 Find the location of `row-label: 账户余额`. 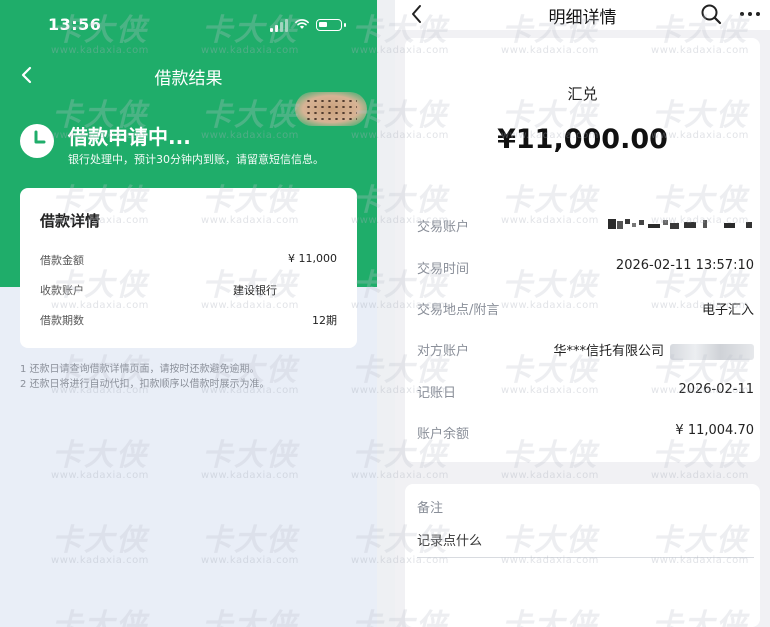

row-label: 账户余额 is located at coordinates (443, 434).